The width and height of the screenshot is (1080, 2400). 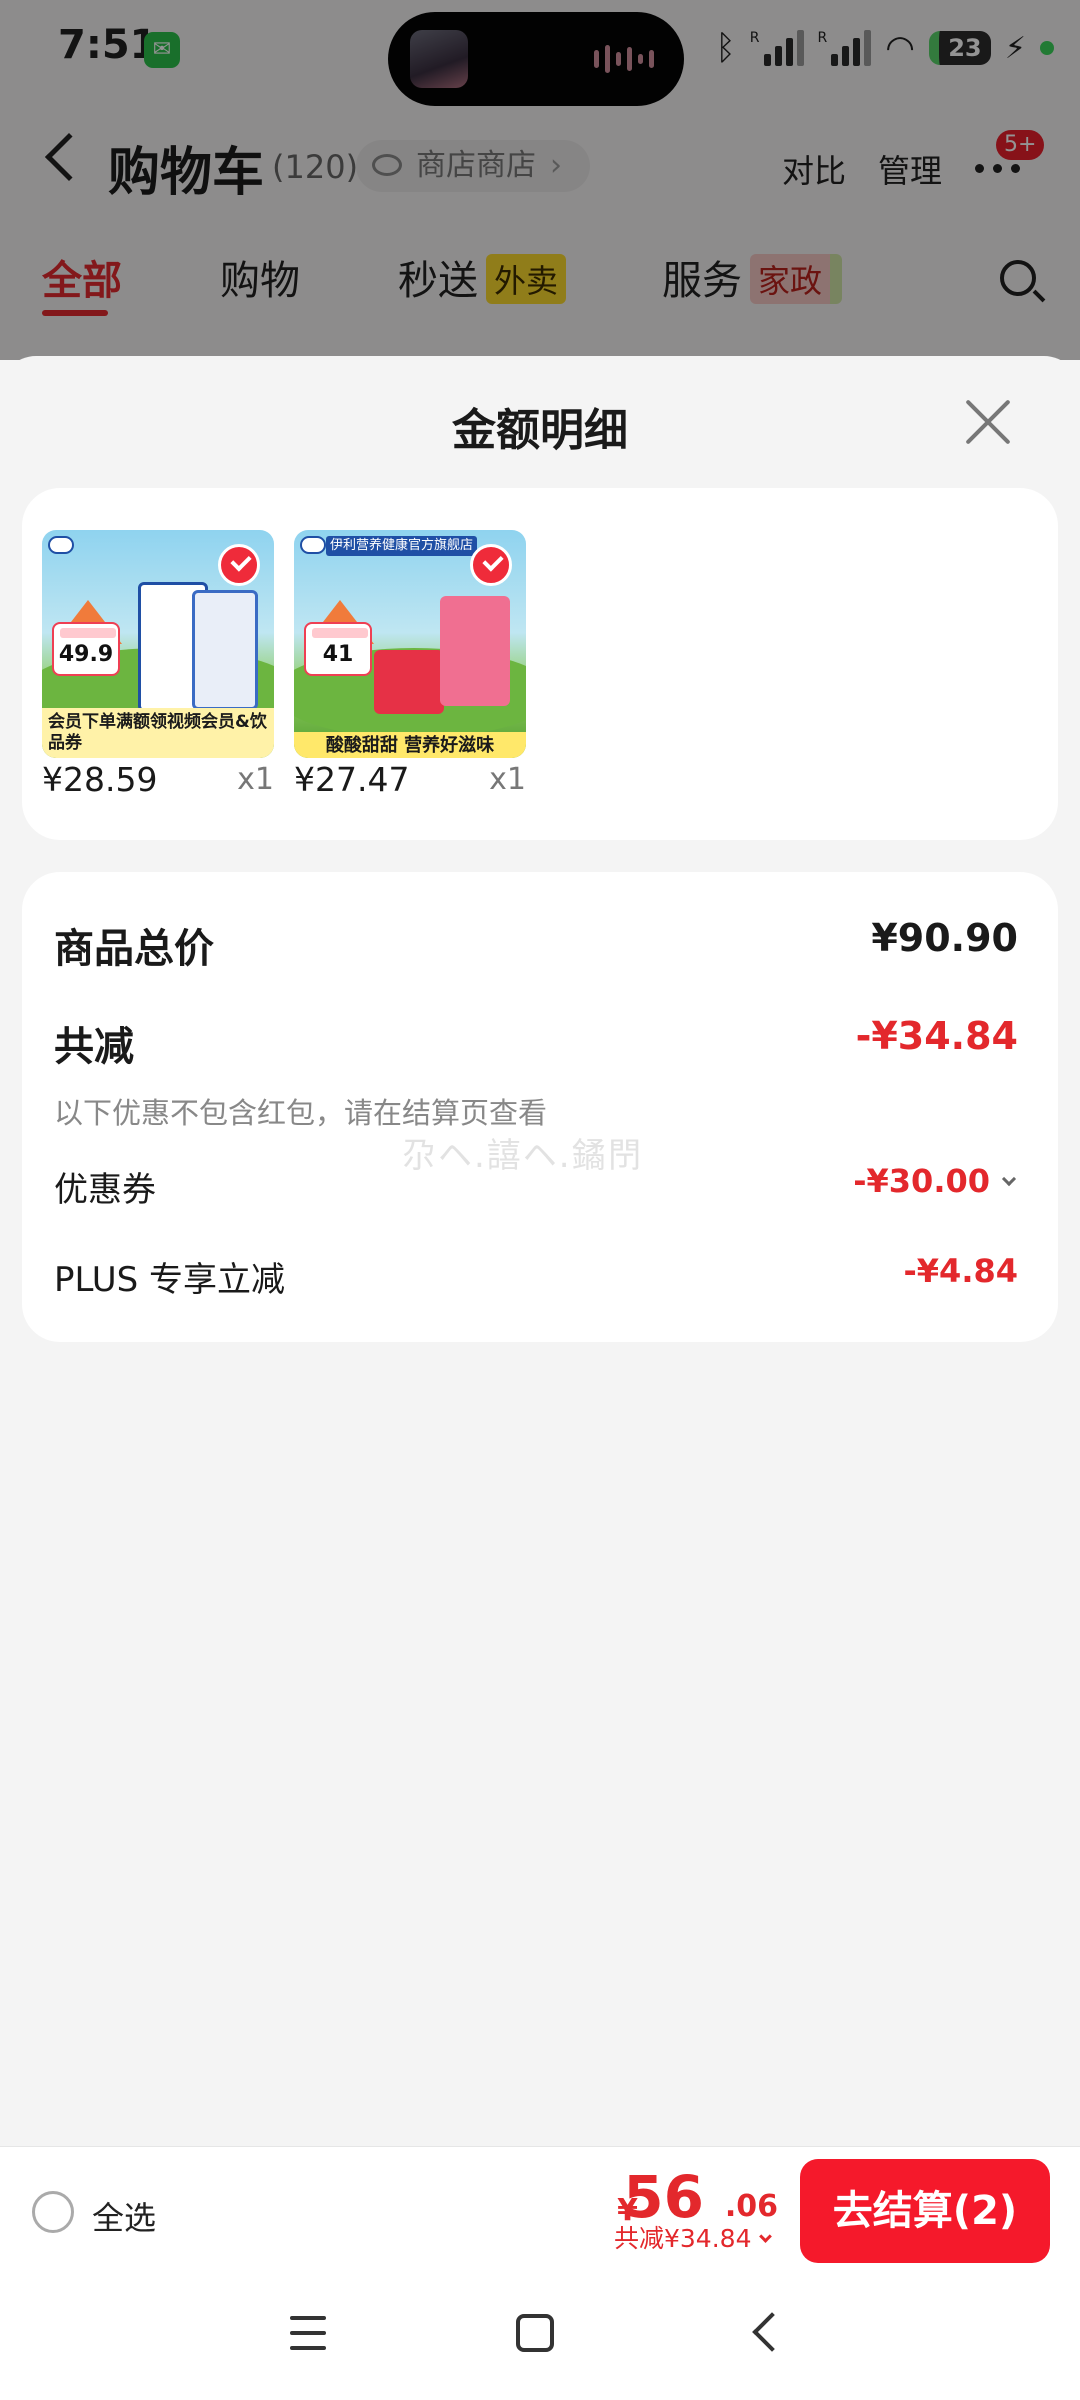 What do you see at coordinates (523, 1156) in the screenshot?
I see `watermark-text: 尕ヘ.譆ヘ.鐍閅` at bounding box center [523, 1156].